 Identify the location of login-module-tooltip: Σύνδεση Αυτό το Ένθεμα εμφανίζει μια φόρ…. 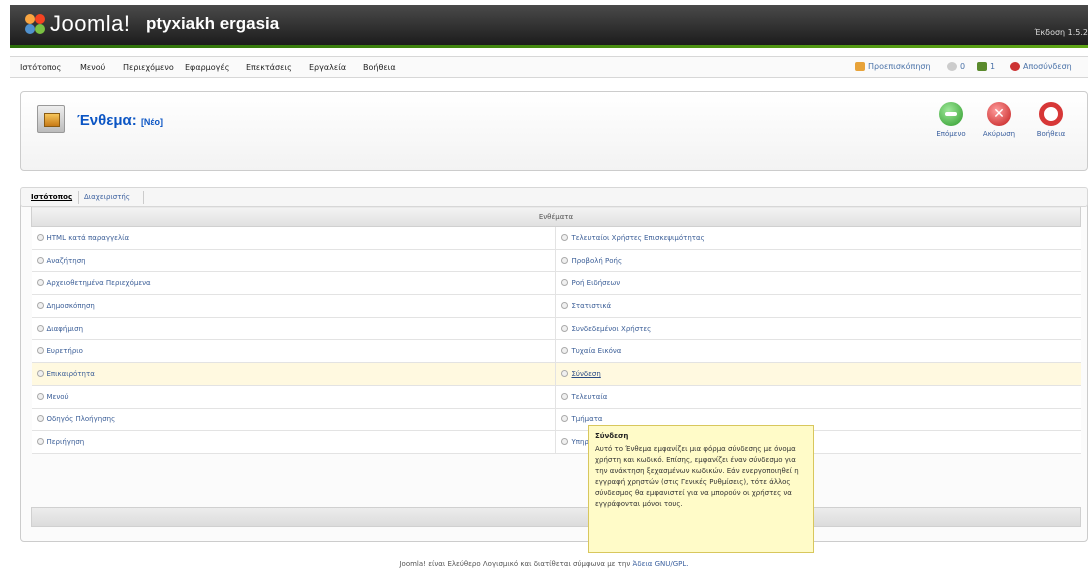
(701, 489).